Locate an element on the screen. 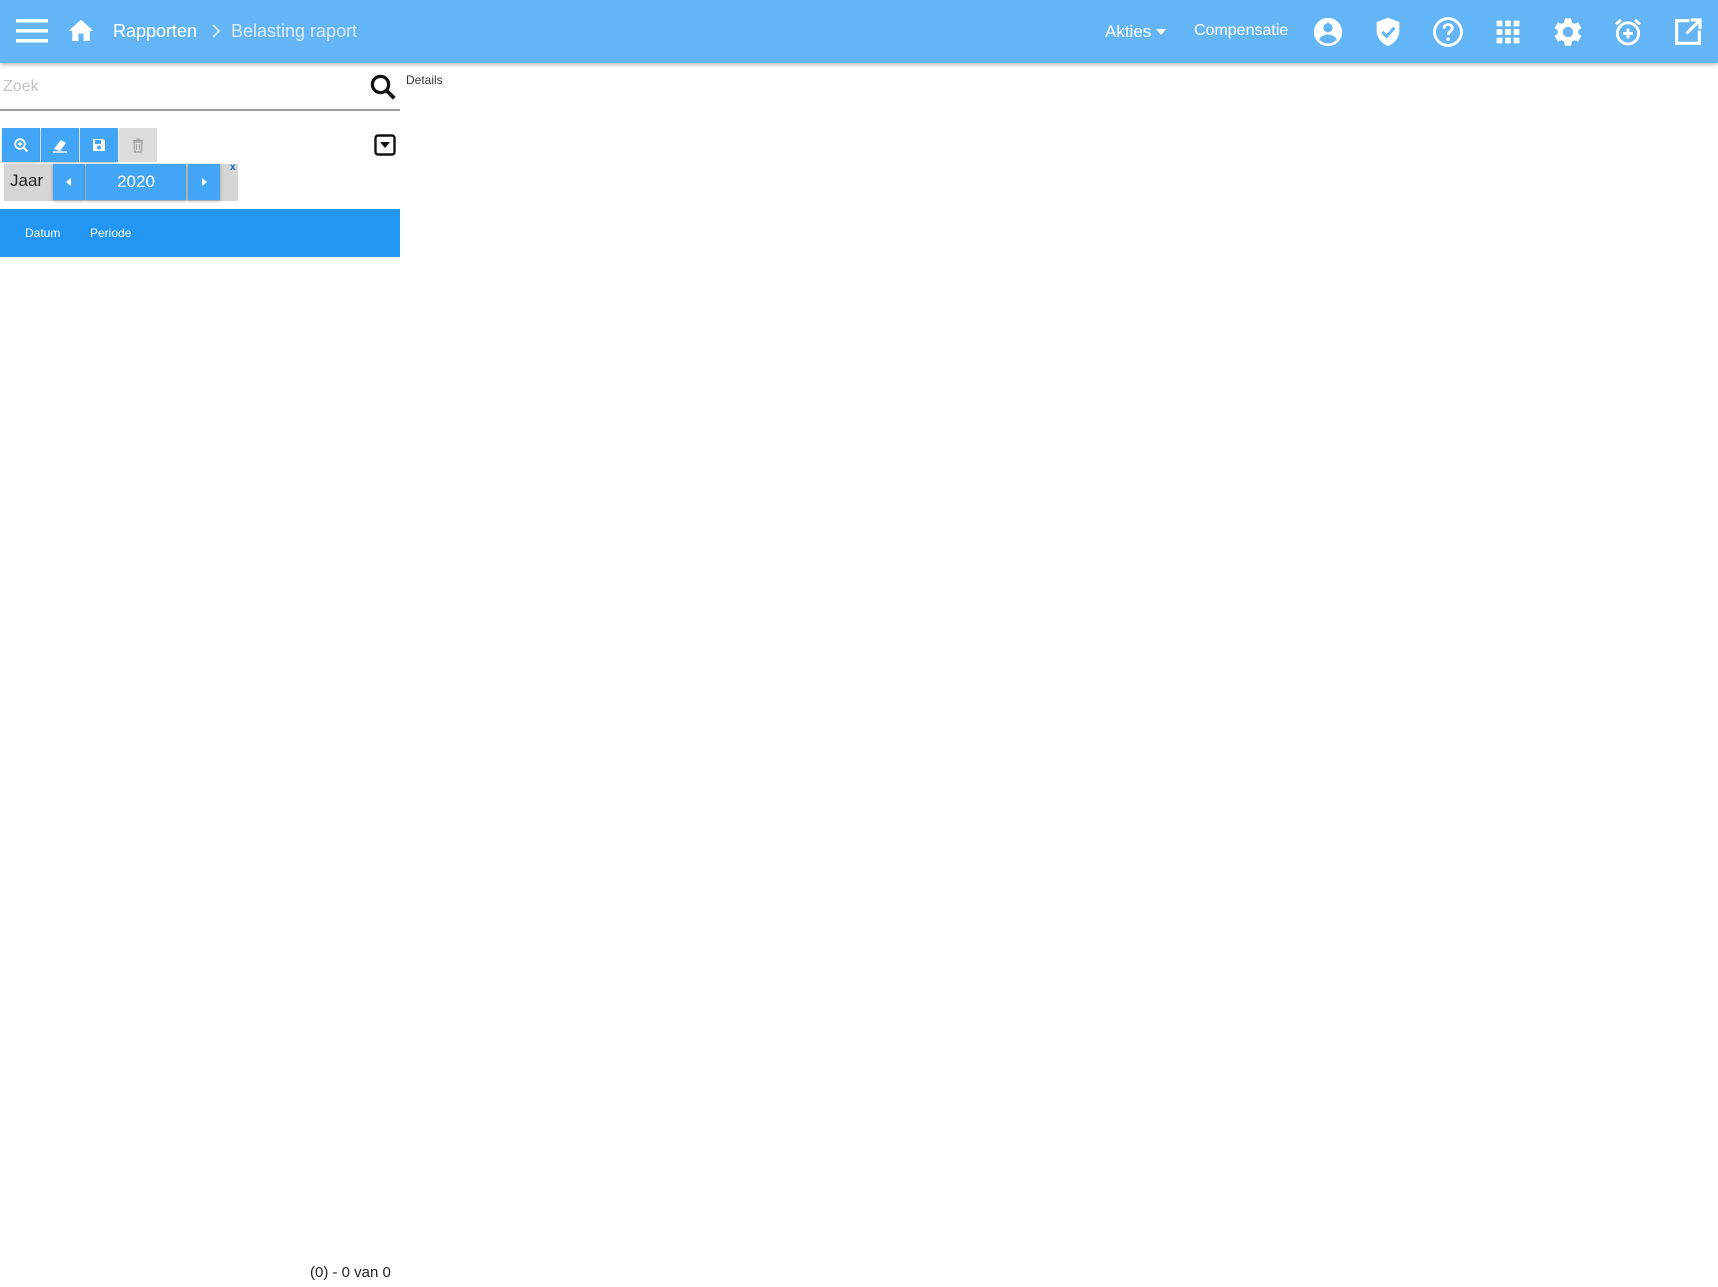 This screenshot has height=1287, width=1718. settings-gear-icon is located at coordinates (1568, 32).